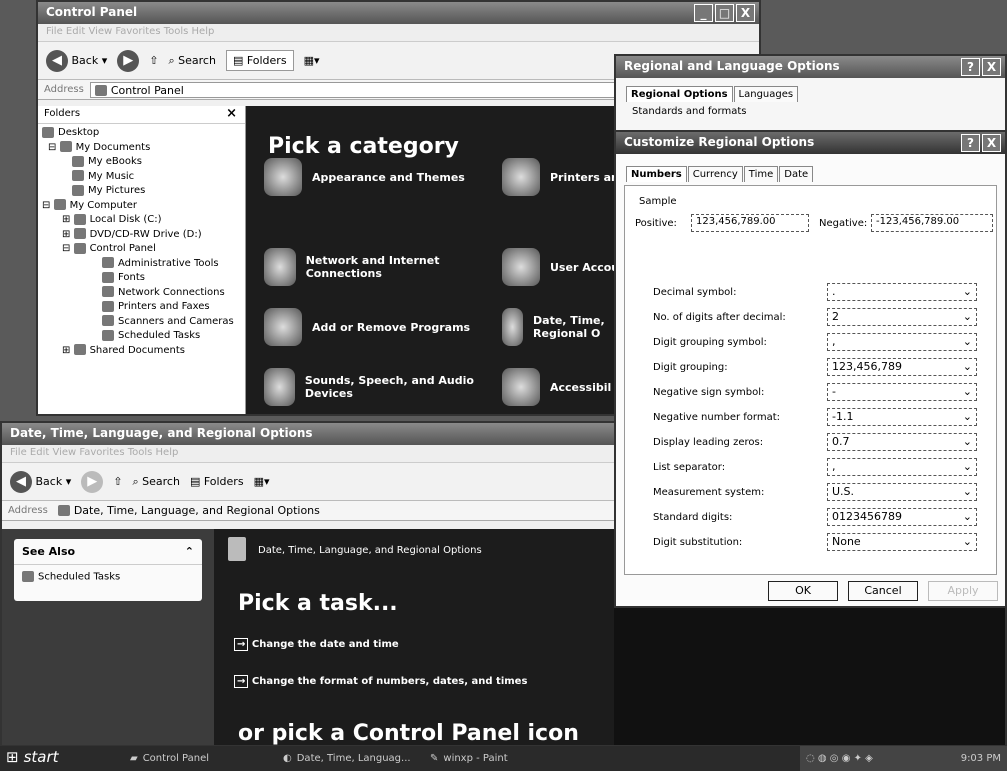 The image size is (1007, 771). Describe the element at coordinates (818, 292) in the screenshot. I see `setting-row: Decimal symbol:. ⌄` at that location.